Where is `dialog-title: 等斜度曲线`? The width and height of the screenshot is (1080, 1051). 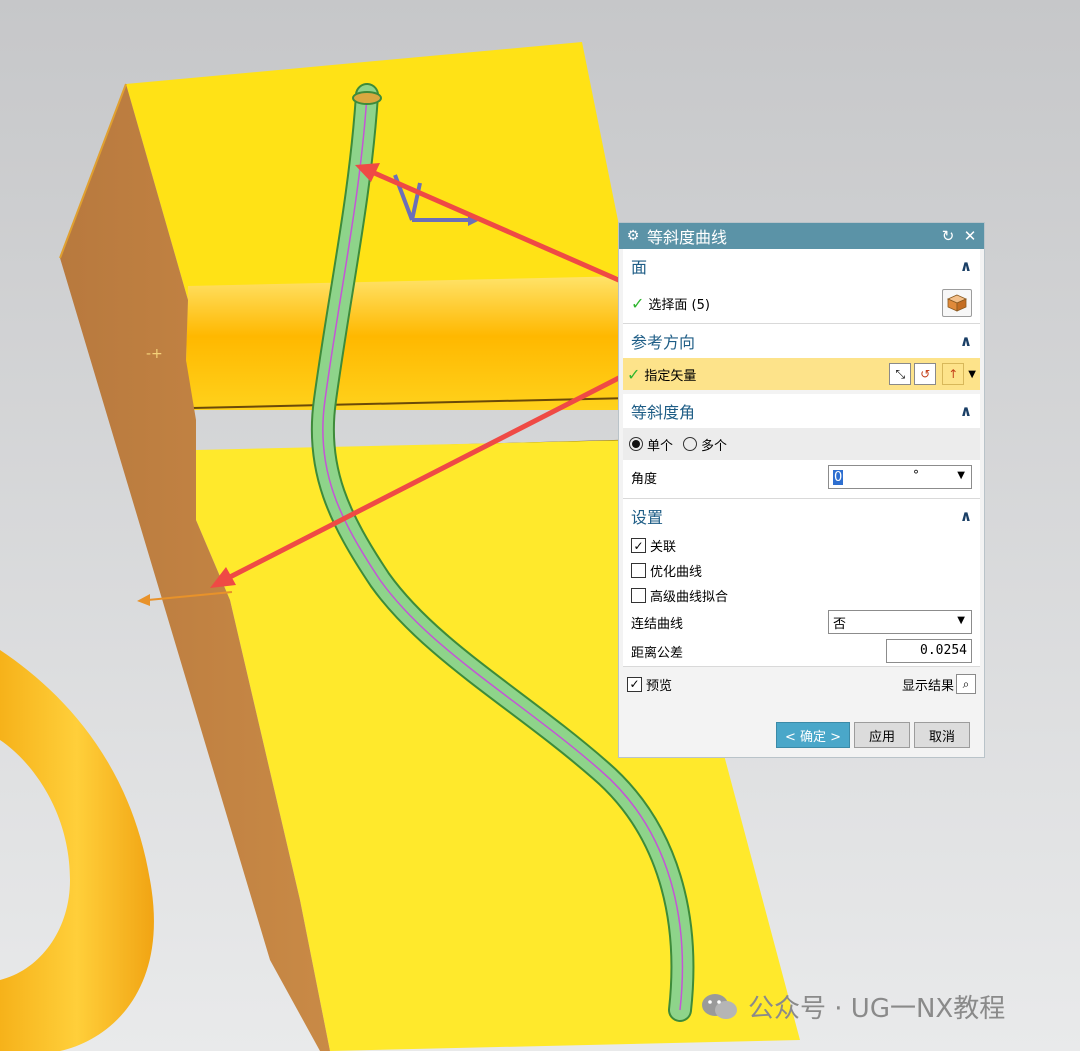 dialog-title: 等斜度曲线 is located at coordinates (687, 237).